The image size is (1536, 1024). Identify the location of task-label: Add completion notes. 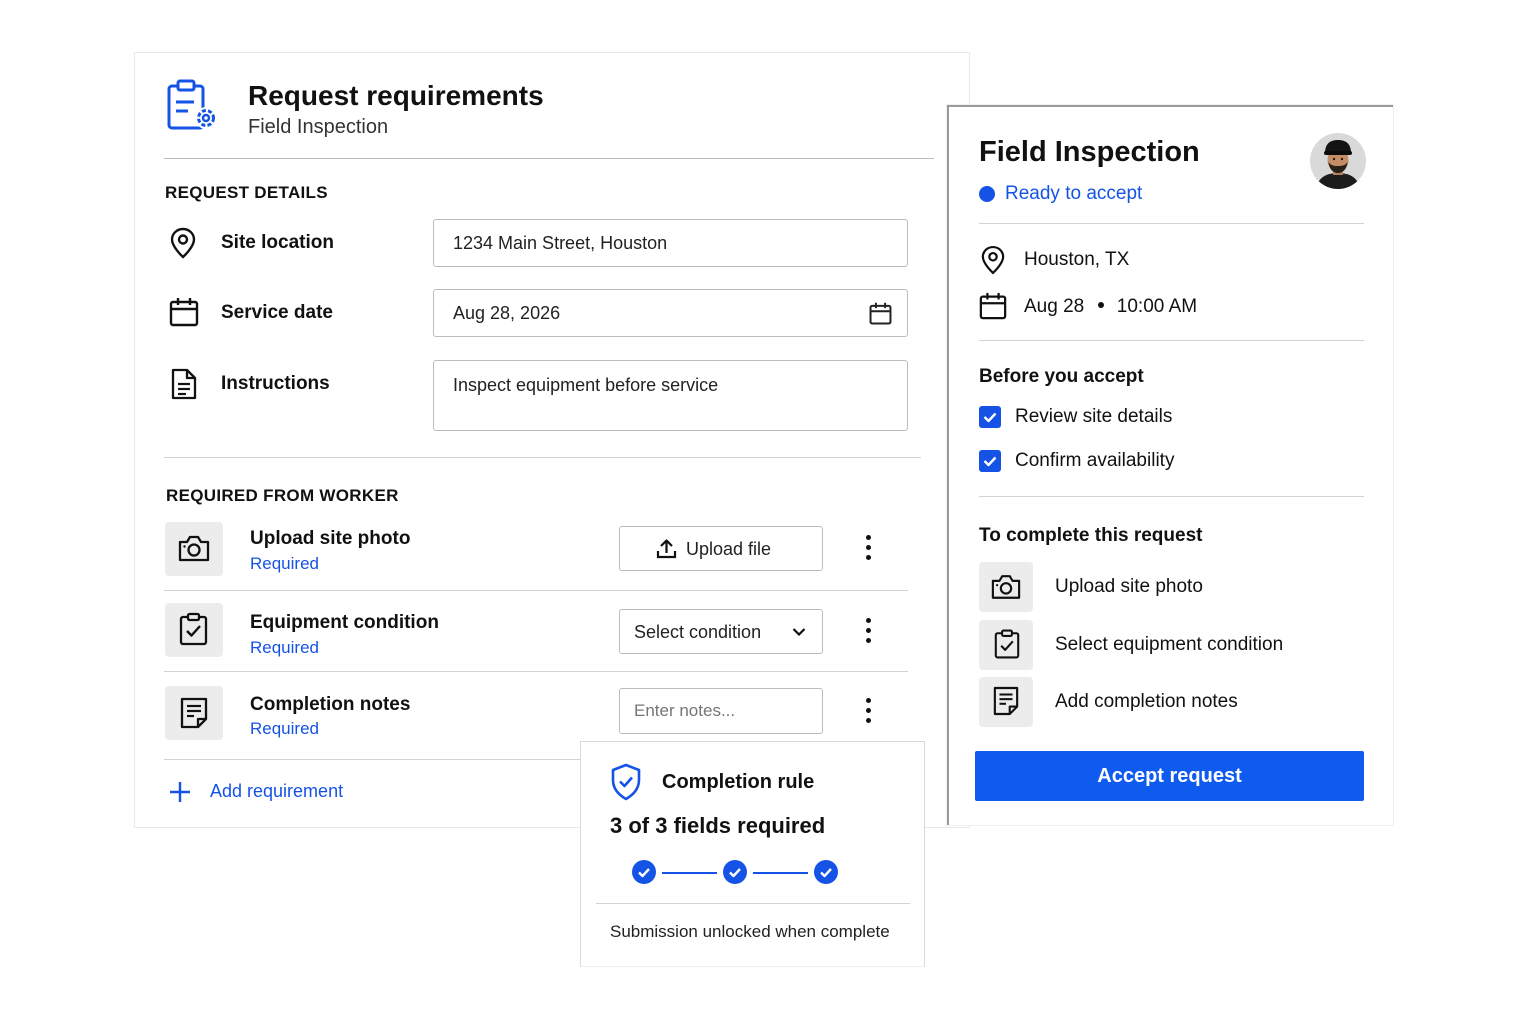
(1146, 701).